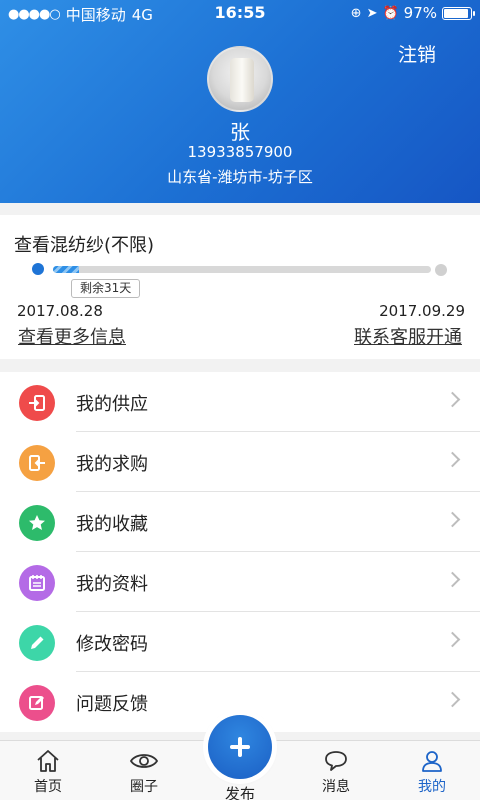  Describe the element at coordinates (144, 787) in the screenshot. I see `nav-circle-label: 圈子` at that location.